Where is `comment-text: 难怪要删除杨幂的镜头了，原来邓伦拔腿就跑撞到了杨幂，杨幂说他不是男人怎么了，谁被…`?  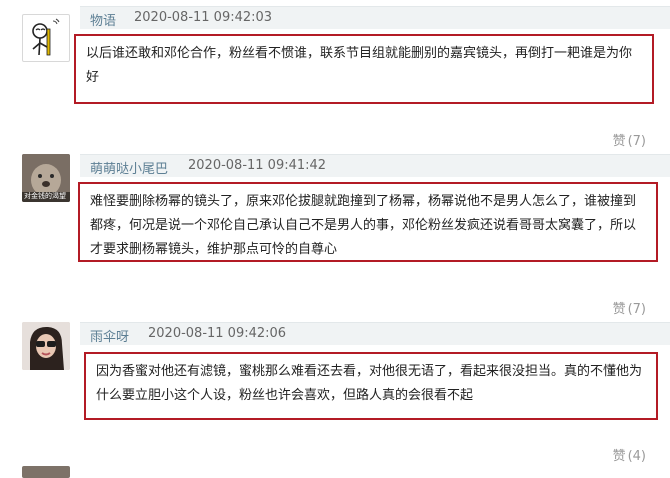
comment-text: 难怪要删除杨幂的镜头了，原来邓伦拔腿就跑撞到了杨幂，杨幂说他不是男人怎么了，谁被… is located at coordinates (363, 225).